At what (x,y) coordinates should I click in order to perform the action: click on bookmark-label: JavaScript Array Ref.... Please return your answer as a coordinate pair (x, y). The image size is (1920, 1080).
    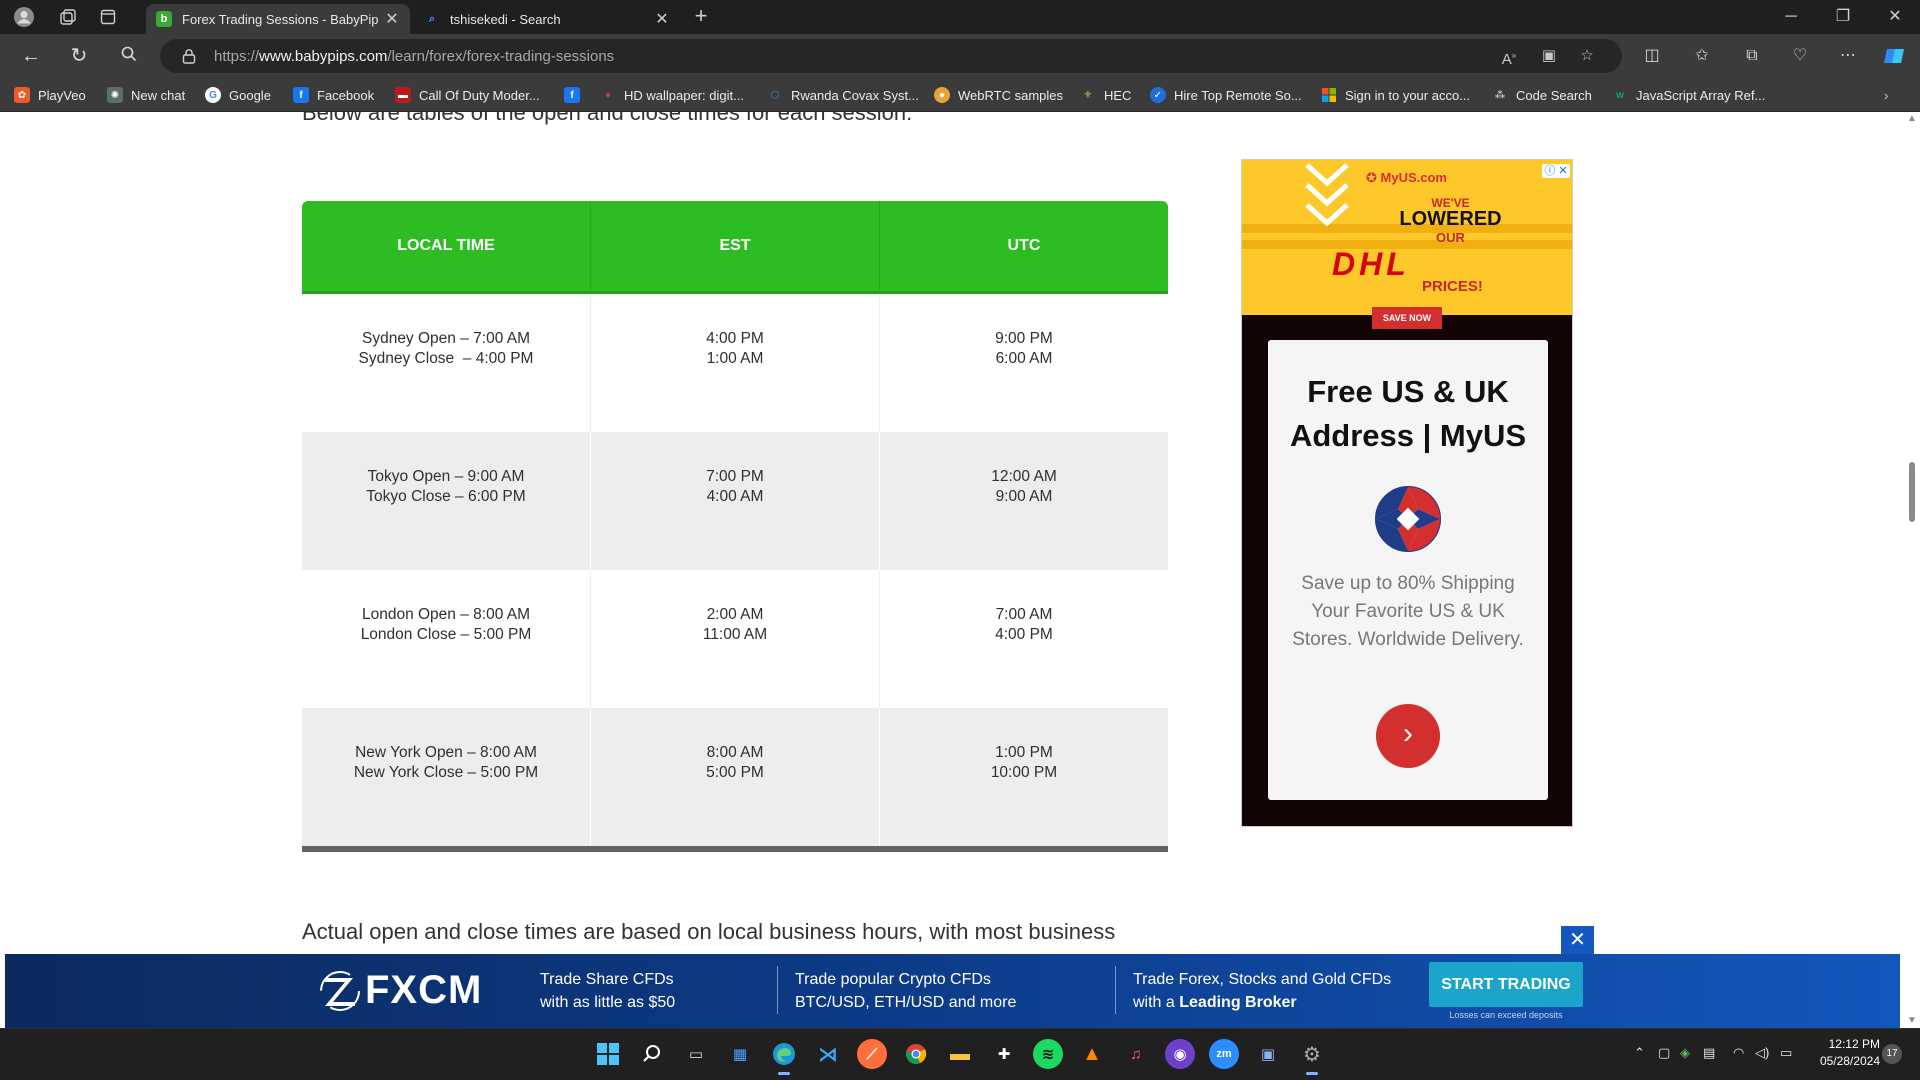
    Looking at the image, I should click on (1701, 95).